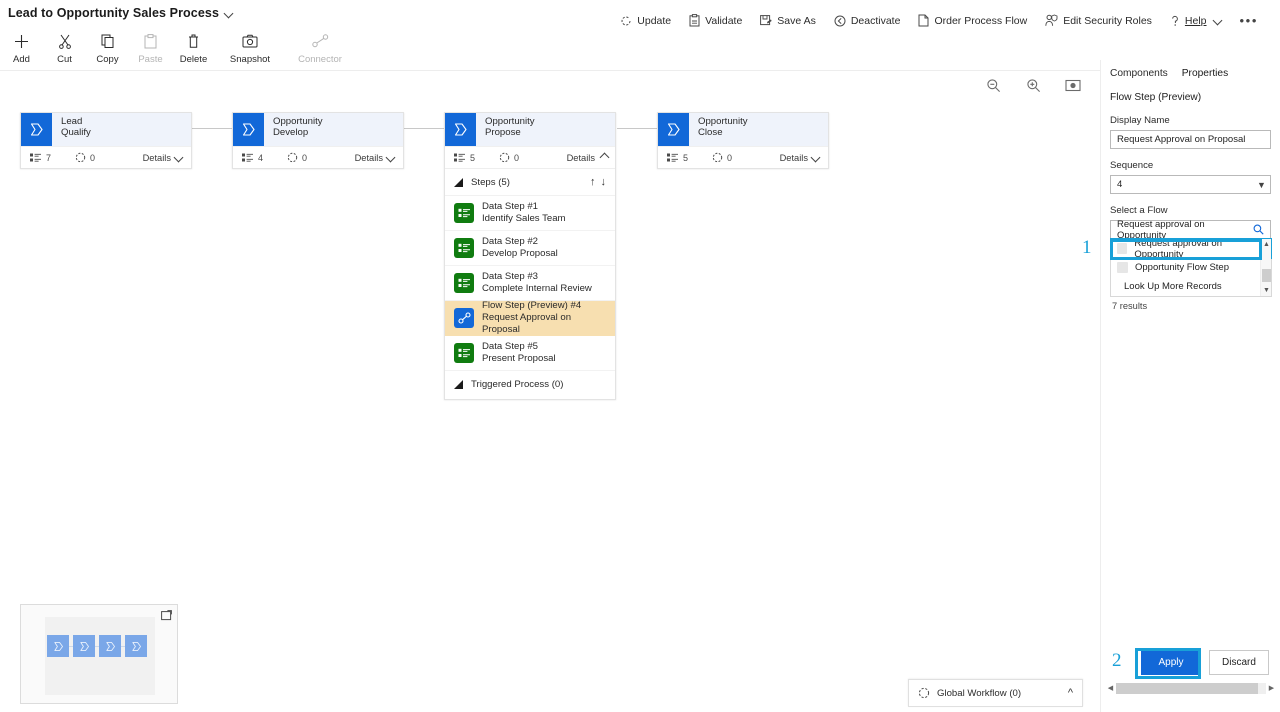 Image resolution: width=1280 pixels, height=712 pixels. What do you see at coordinates (193, 46) in the screenshot?
I see `delete-button: Delete` at bounding box center [193, 46].